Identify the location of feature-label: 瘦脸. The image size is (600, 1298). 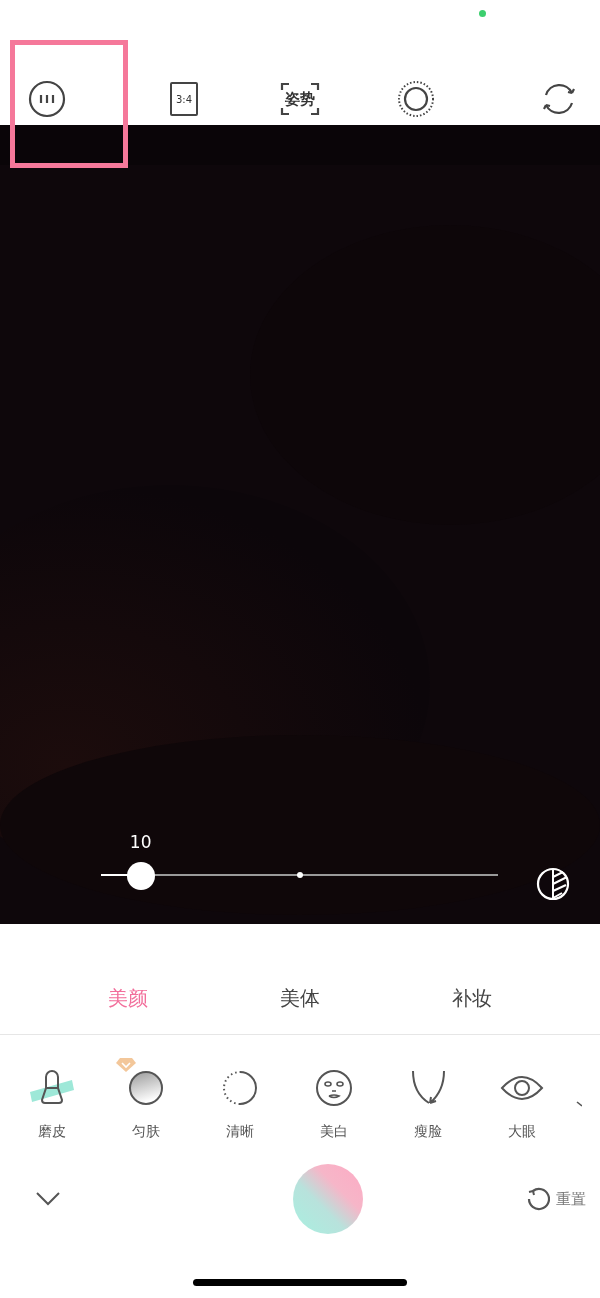
(428, 1132).